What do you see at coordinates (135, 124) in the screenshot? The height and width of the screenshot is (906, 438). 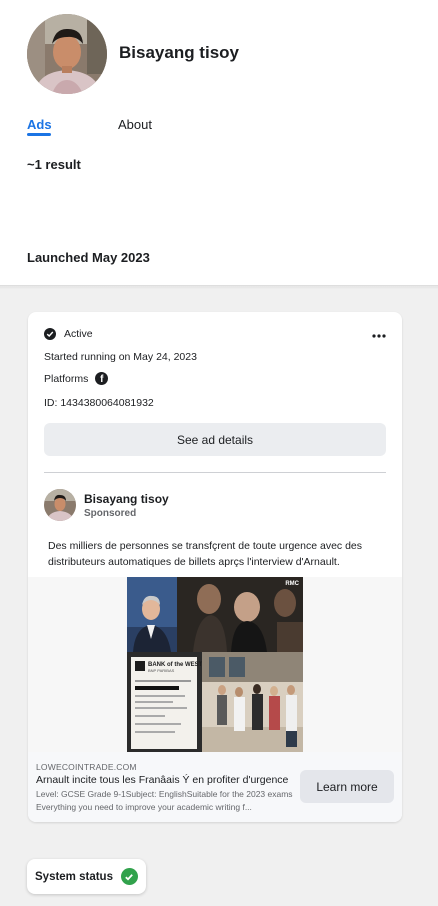 I see `tab-about: About` at bounding box center [135, 124].